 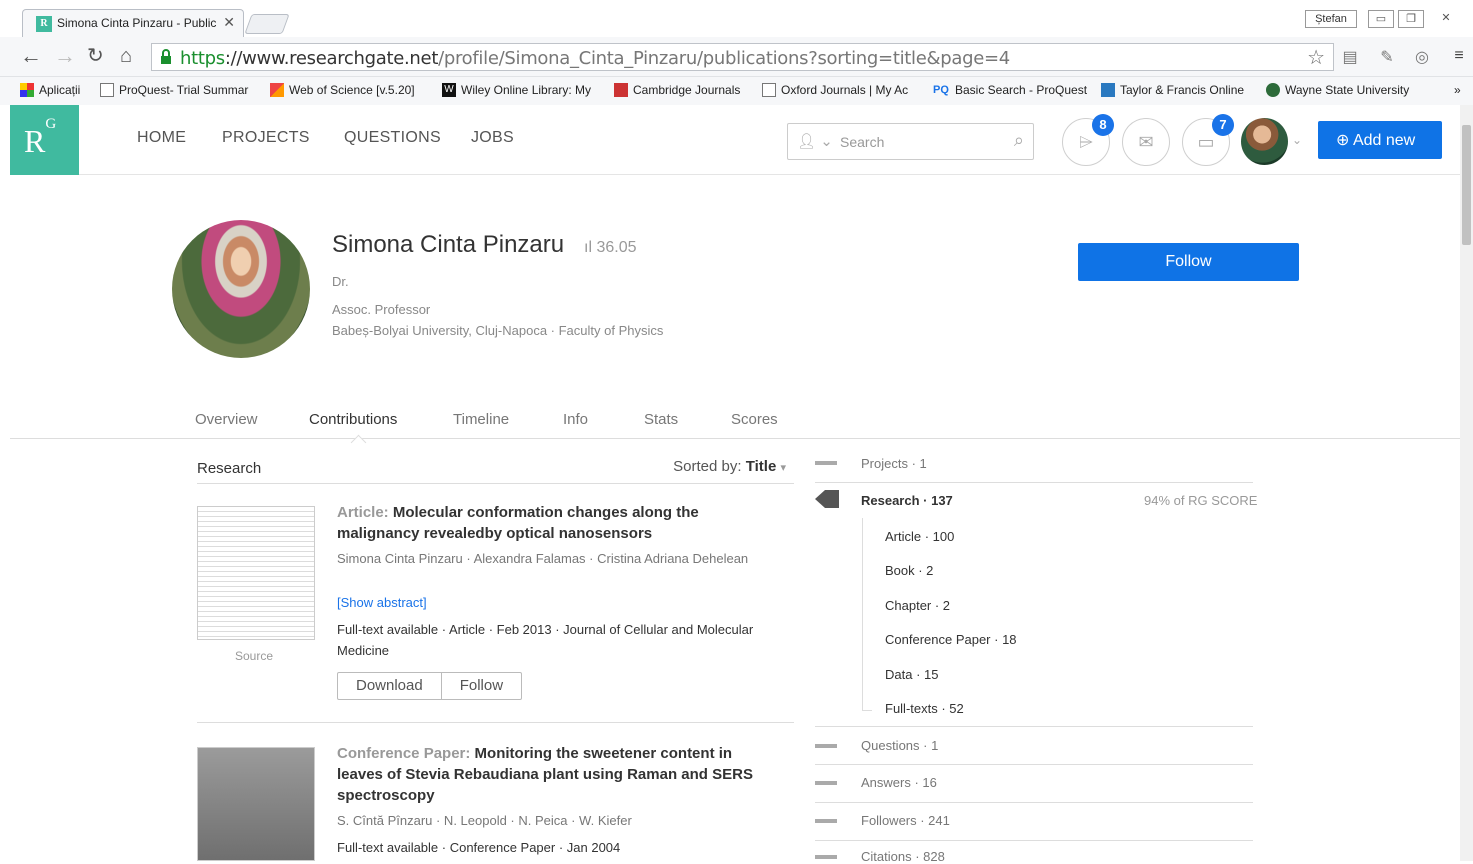 I want to click on bookmark-wayne-state: Wayne State University, so click(x=1337, y=90).